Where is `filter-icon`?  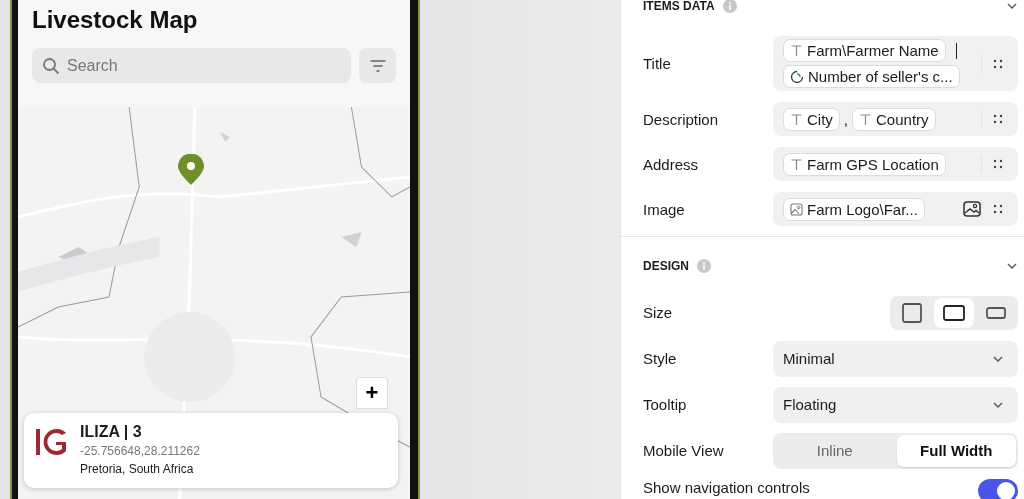 filter-icon is located at coordinates (377, 65).